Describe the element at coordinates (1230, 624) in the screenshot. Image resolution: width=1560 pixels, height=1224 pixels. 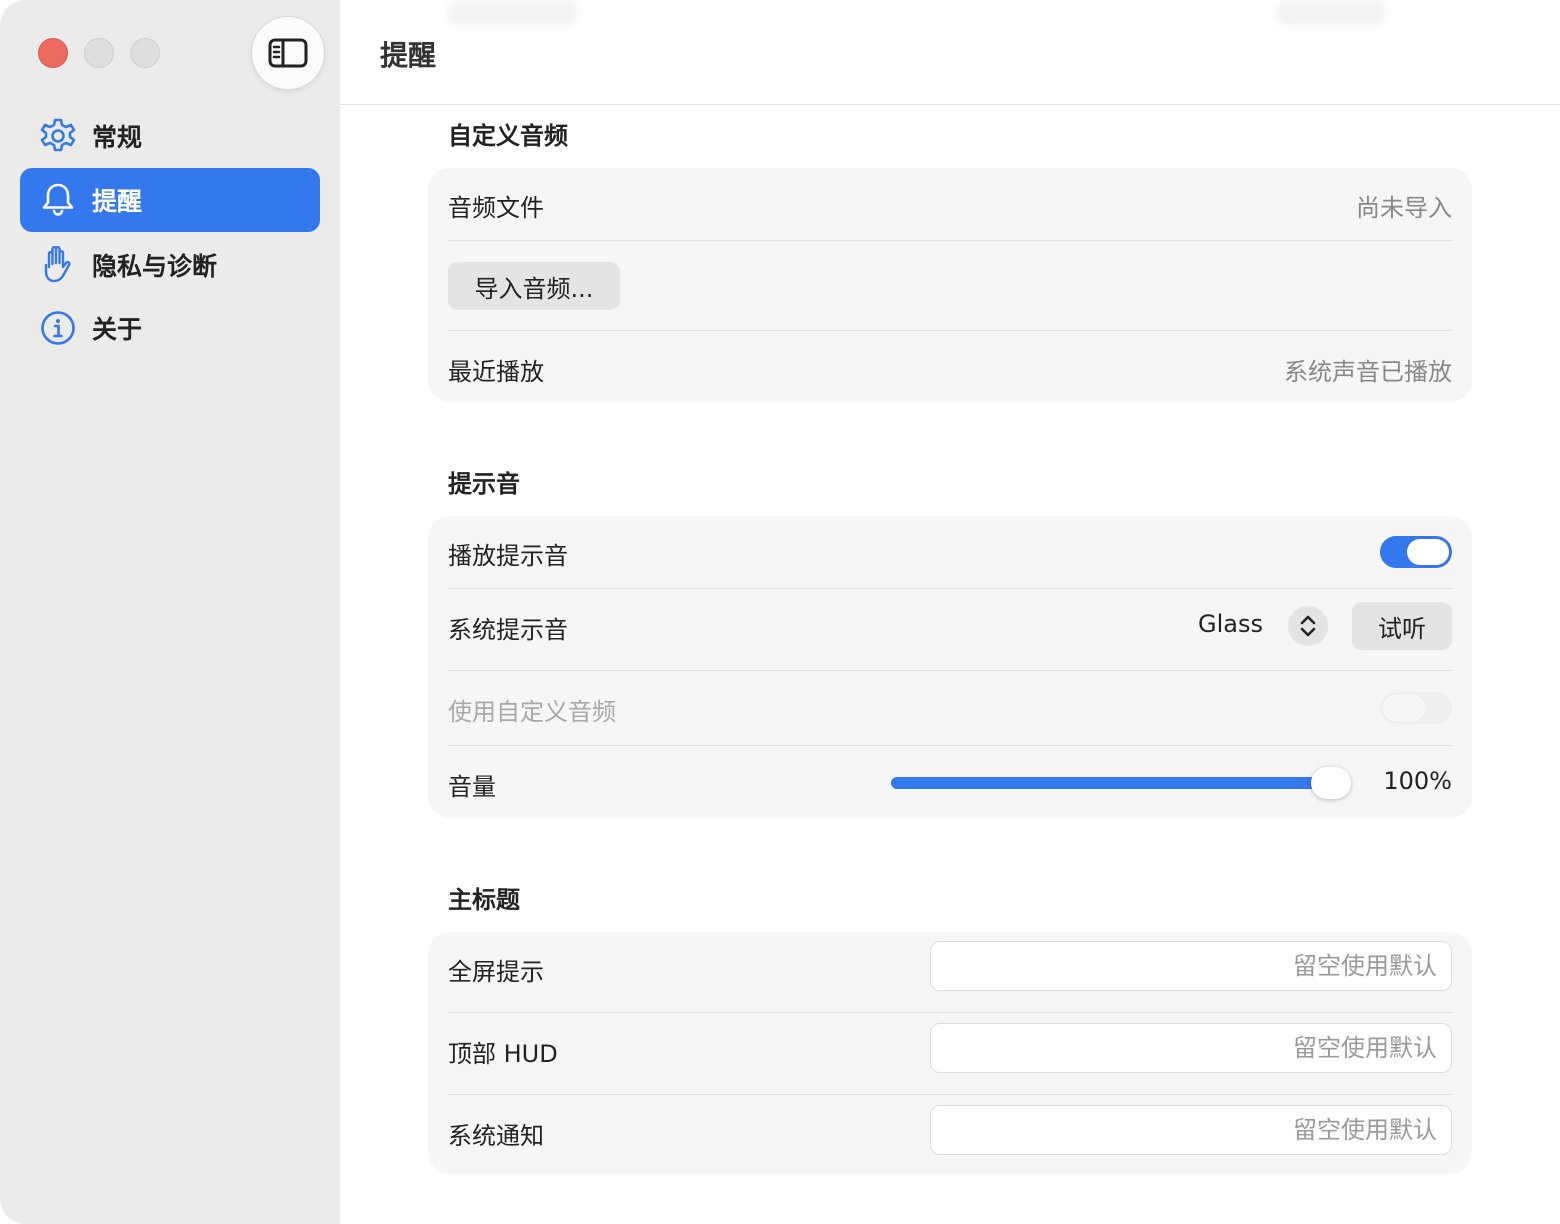
I see `system-sound-value: Glass` at that location.